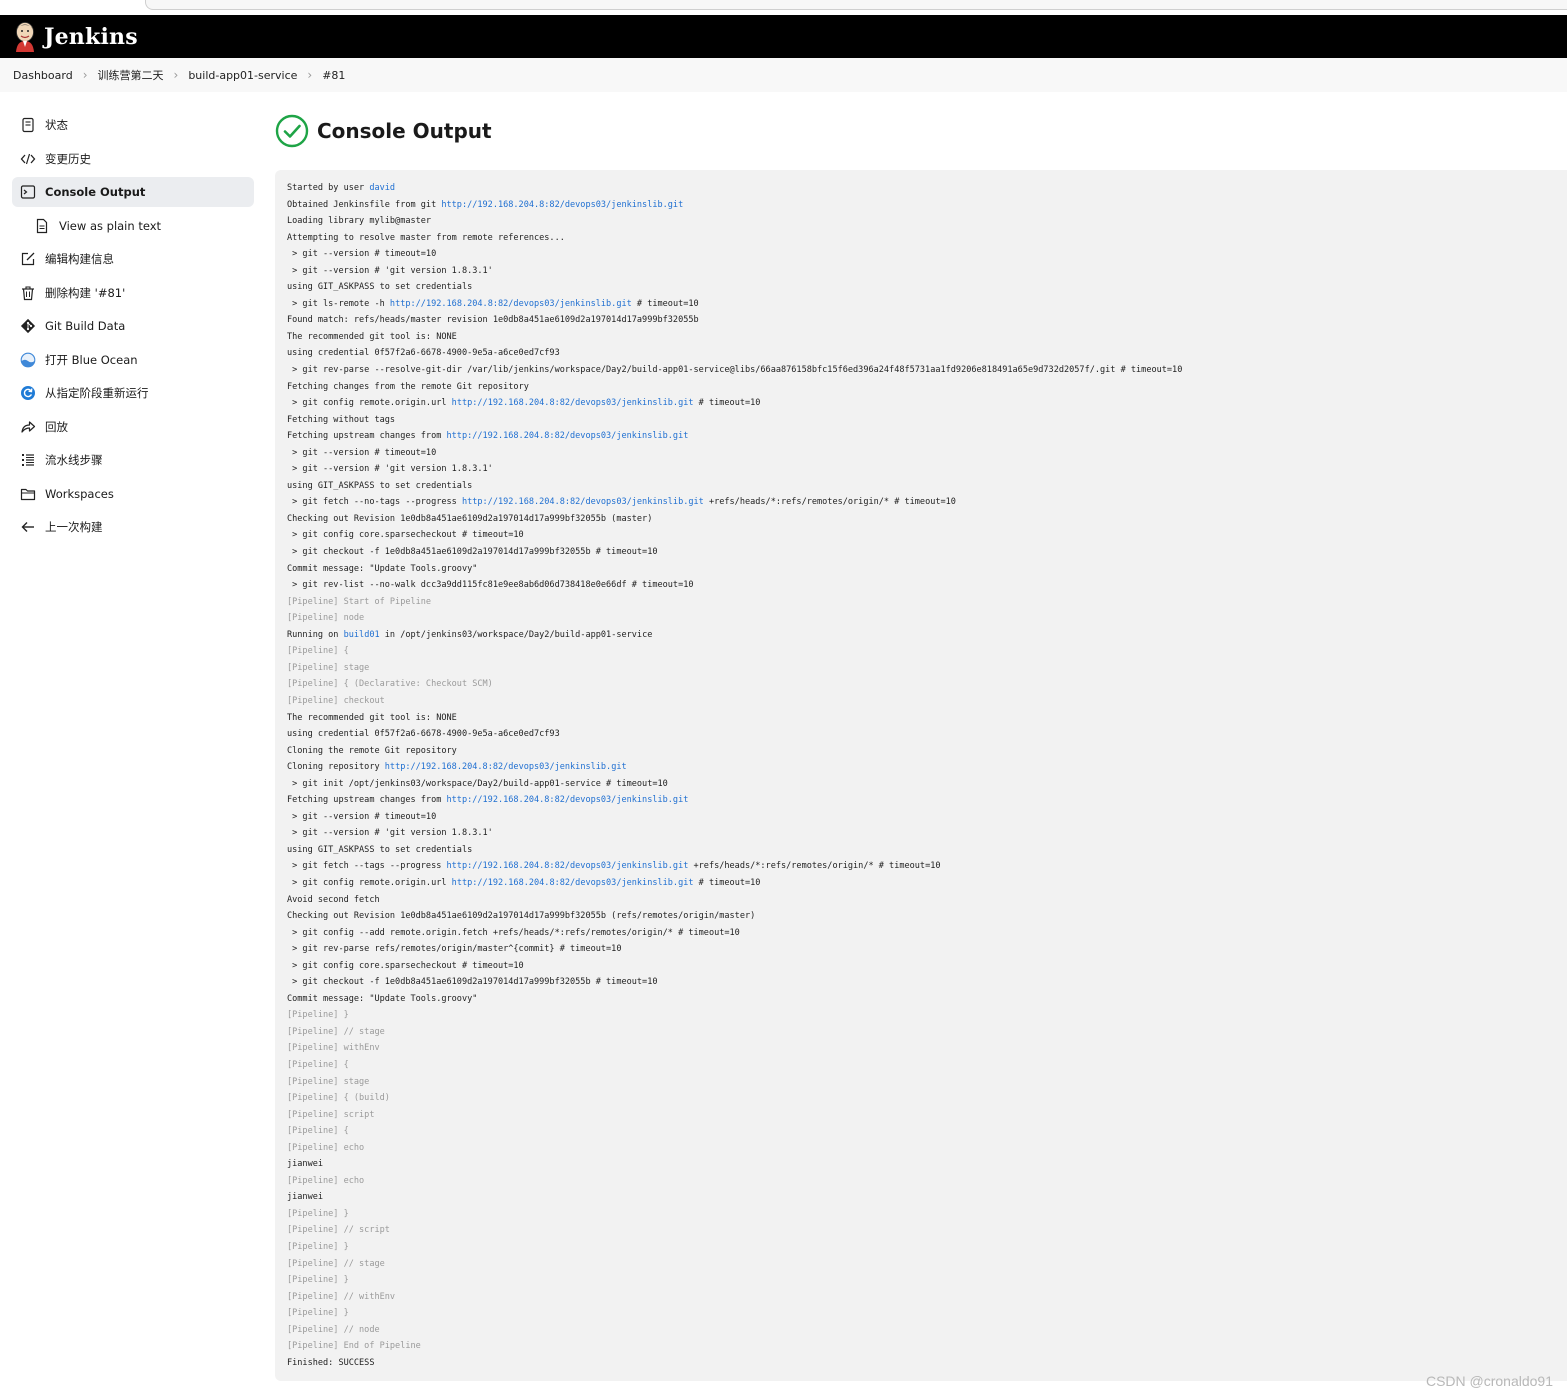 The image size is (1567, 1391). I want to click on console-line: [Pipeline] { (Declarative: Checkout SCM), so click(921, 684).